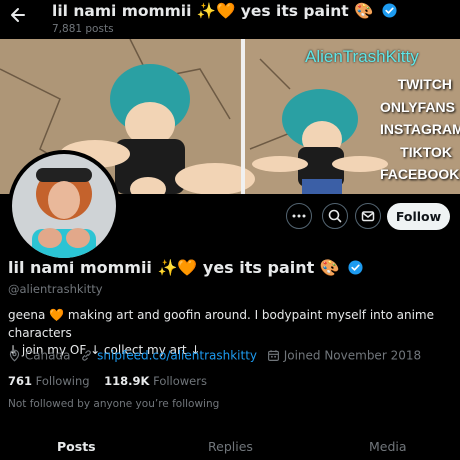 Image resolution: width=460 pixels, height=460 pixels. I want to click on banner-platform: INSTAGRAM, so click(420, 129).